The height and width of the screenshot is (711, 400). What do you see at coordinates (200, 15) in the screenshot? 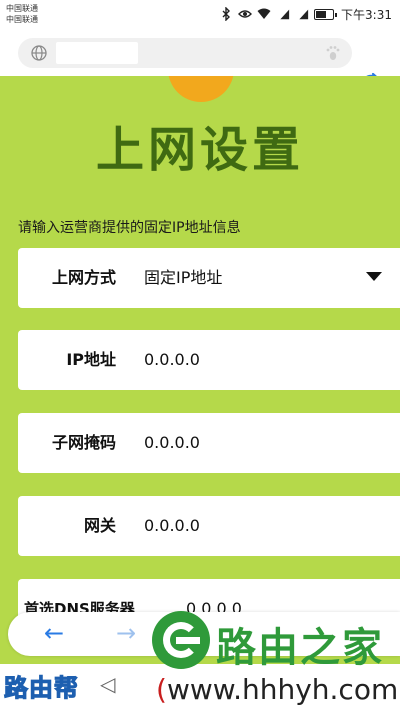
I see `status-bar: 中国联通 中国联通 下午3:31` at bounding box center [200, 15].